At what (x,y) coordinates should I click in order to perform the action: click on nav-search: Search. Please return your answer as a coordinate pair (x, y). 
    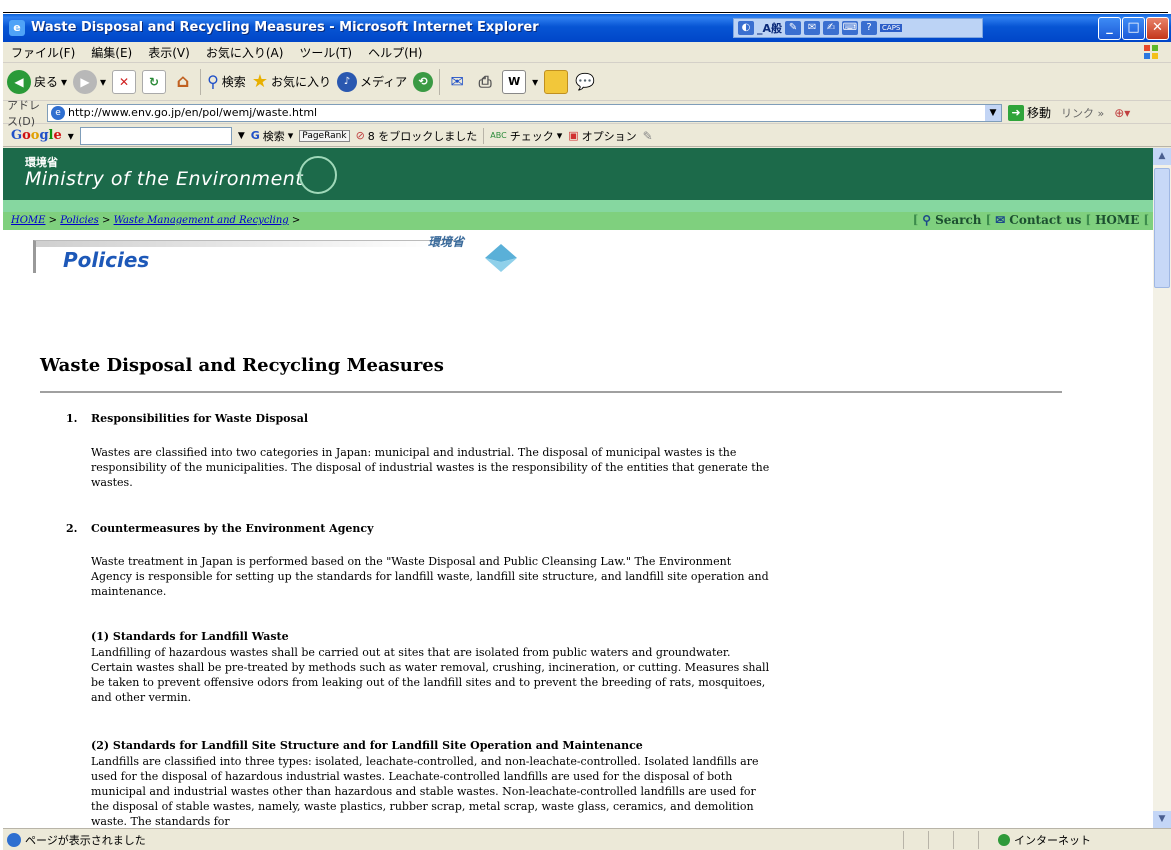
    Looking at the image, I should click on (958, 220).